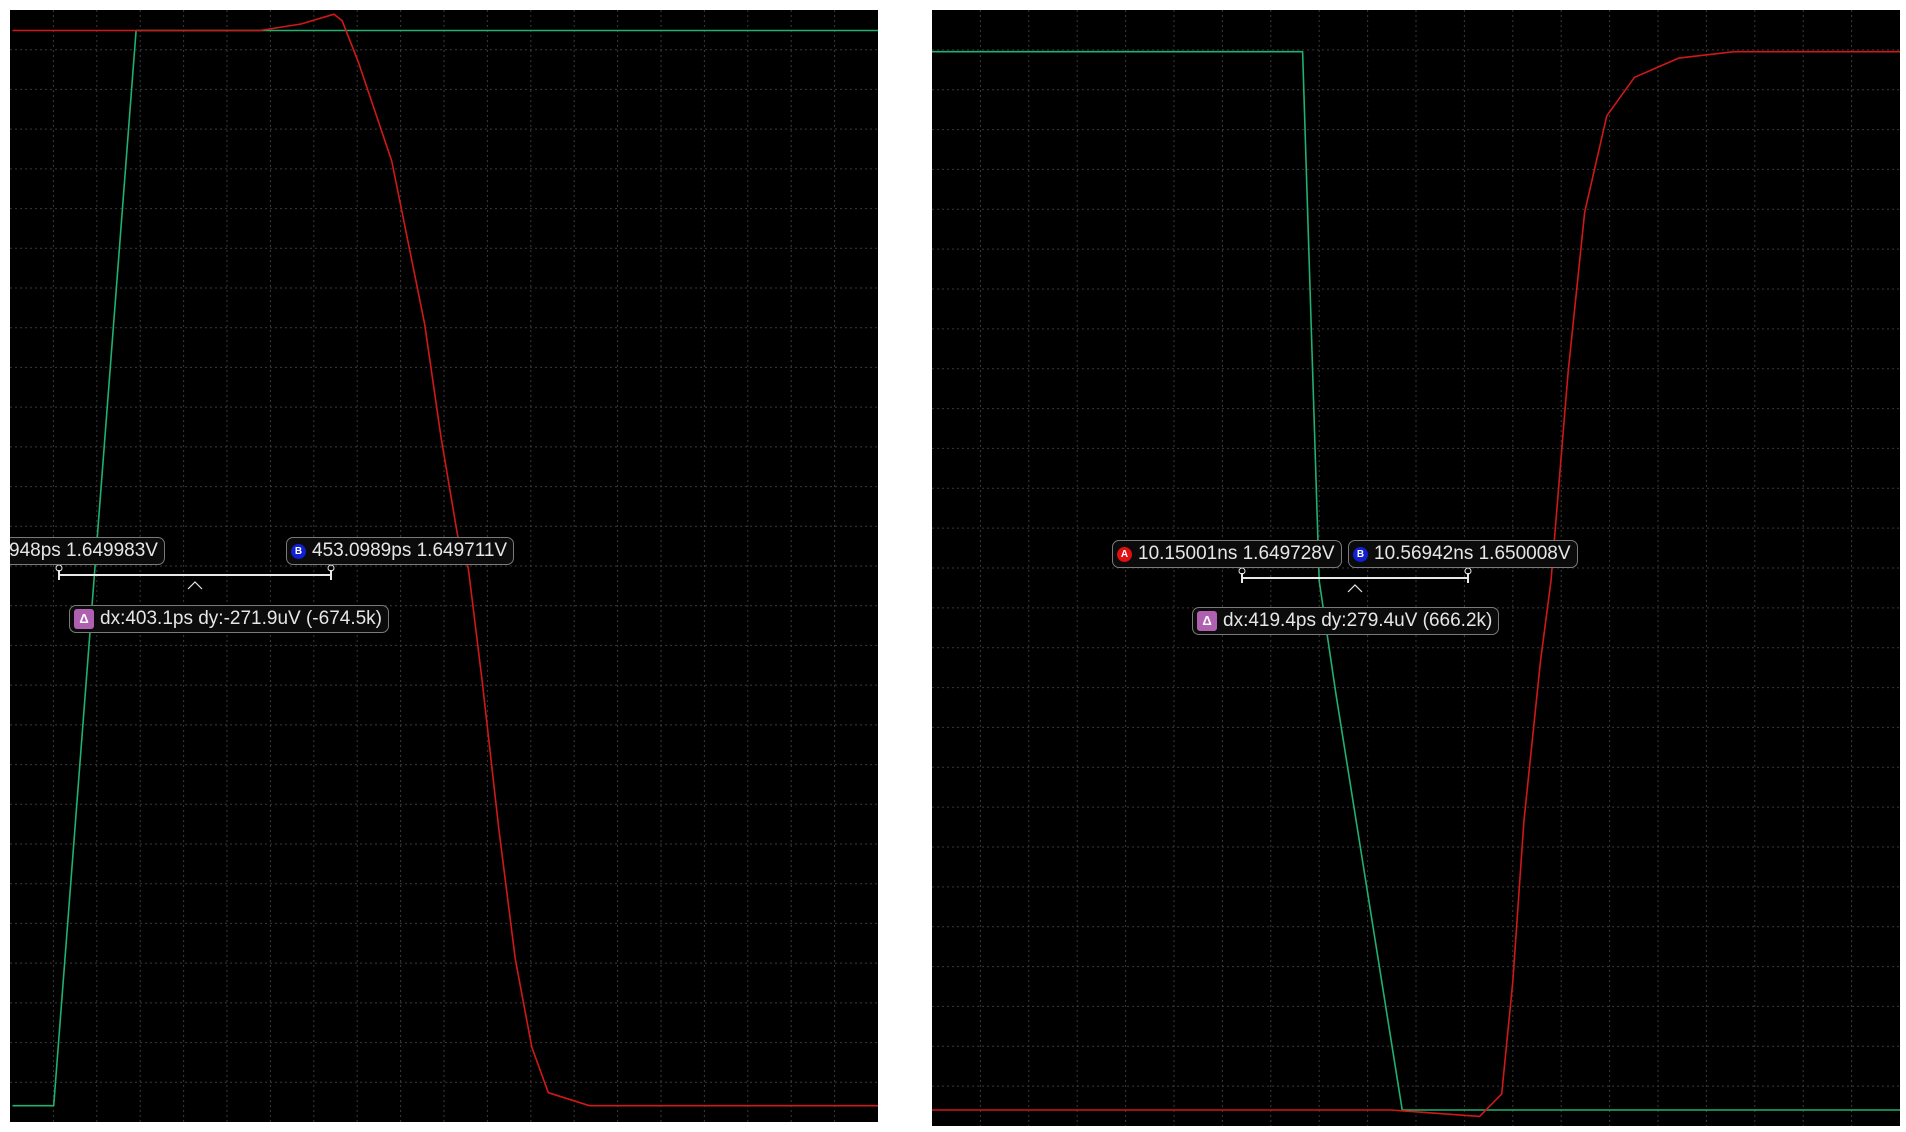  Describe the element at coordinates (1358, 620) in the screenshot. I see `delta-readout: dx:419.4ps dy:279.4uV (666.2k)` at that location.